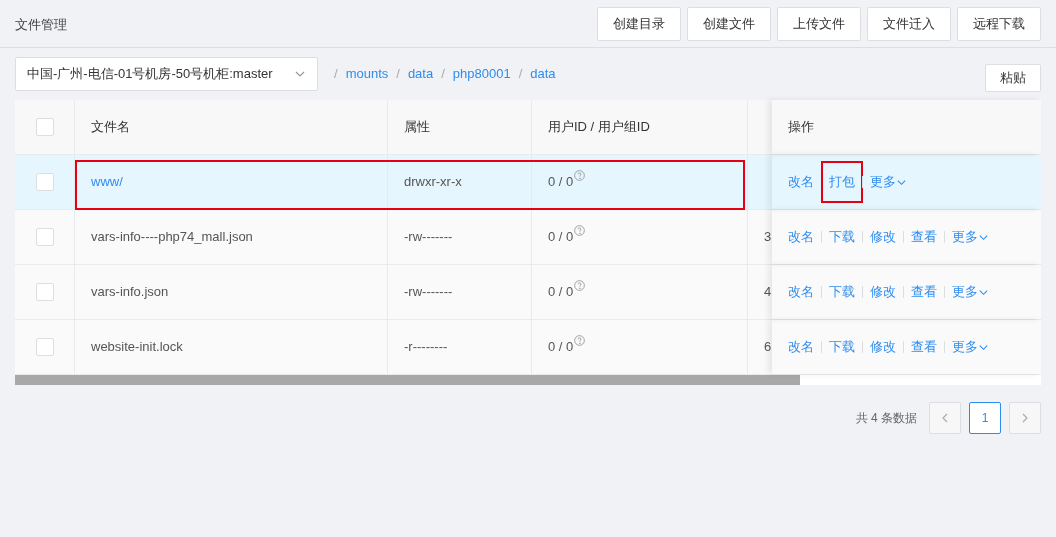  Describe the element at coordinates (639, 24) in the screenshot. I see `toolbar-button: 创建目录` at that location.